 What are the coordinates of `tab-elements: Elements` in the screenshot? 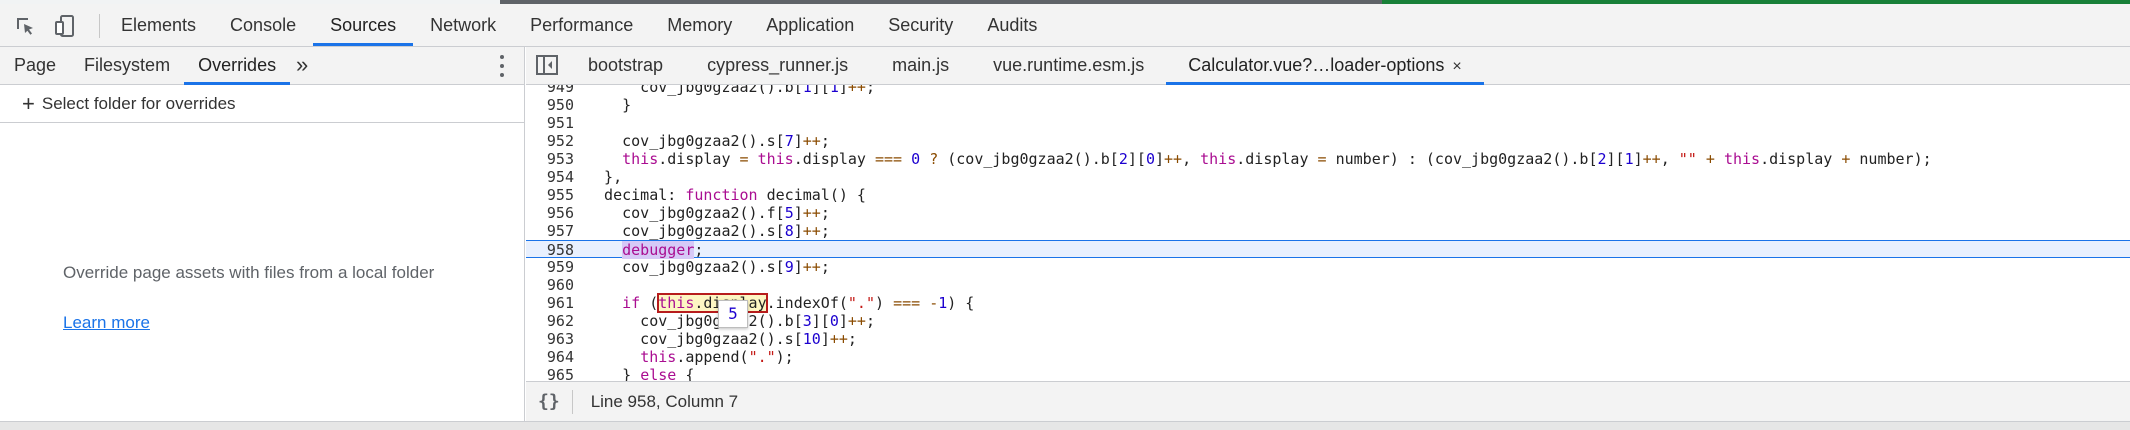 It's located at (158, 25).